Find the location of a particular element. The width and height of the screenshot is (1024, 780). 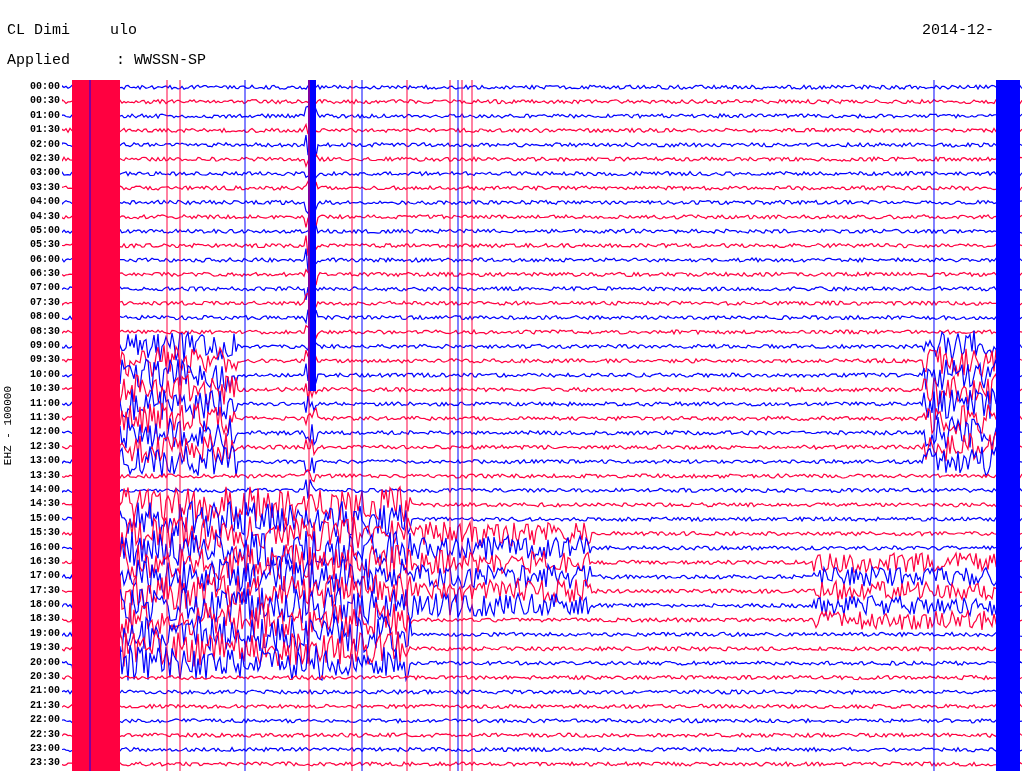

time-label: 07:00 is located at coordinates (45, 288).